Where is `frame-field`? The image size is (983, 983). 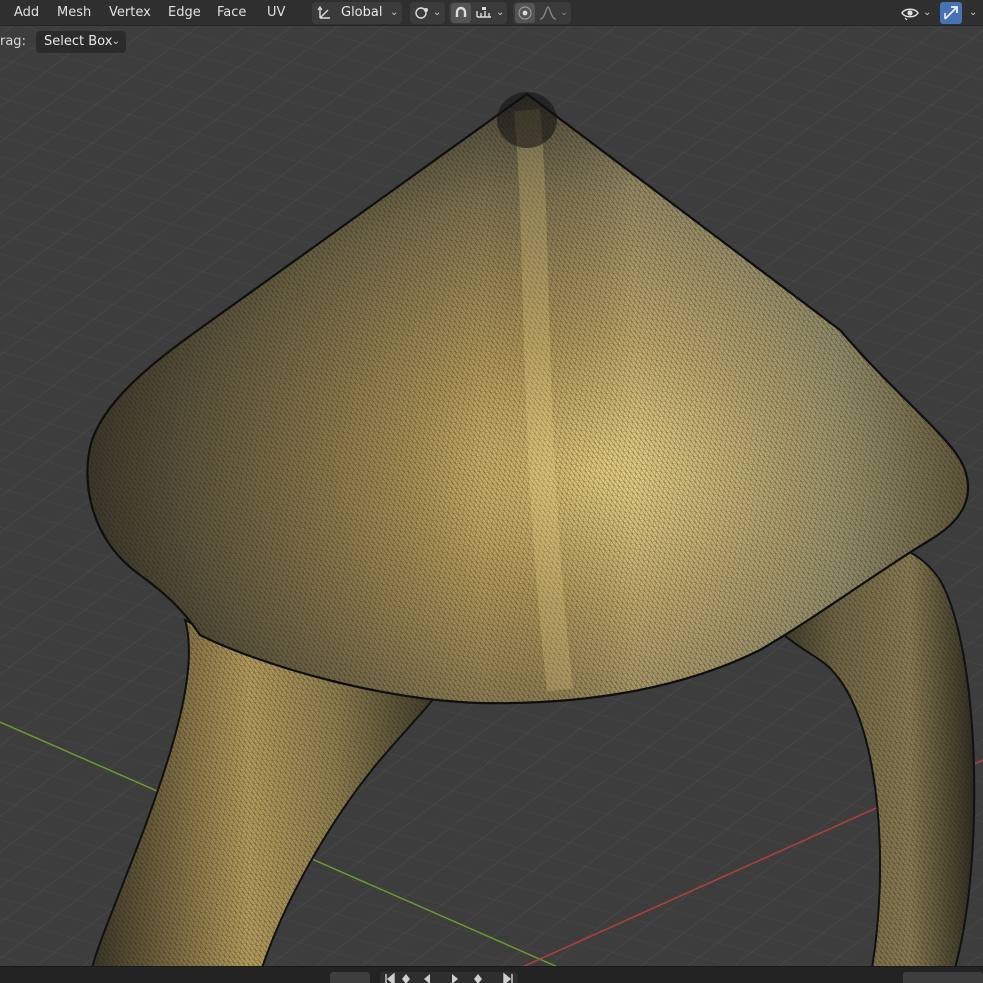
frame-field is located at coordinates (350, 977).